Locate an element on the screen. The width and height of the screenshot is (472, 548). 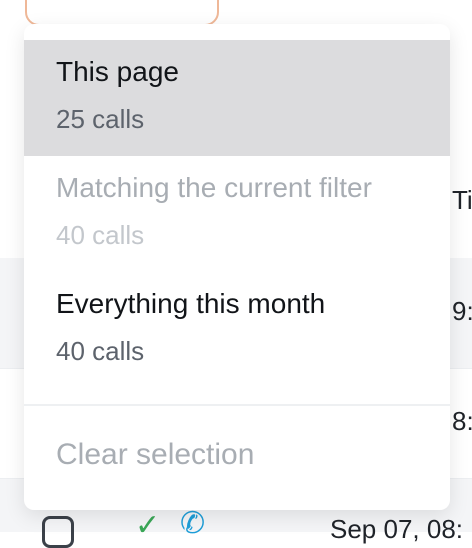
row-time: 9: is located at coordinates (462, 311).